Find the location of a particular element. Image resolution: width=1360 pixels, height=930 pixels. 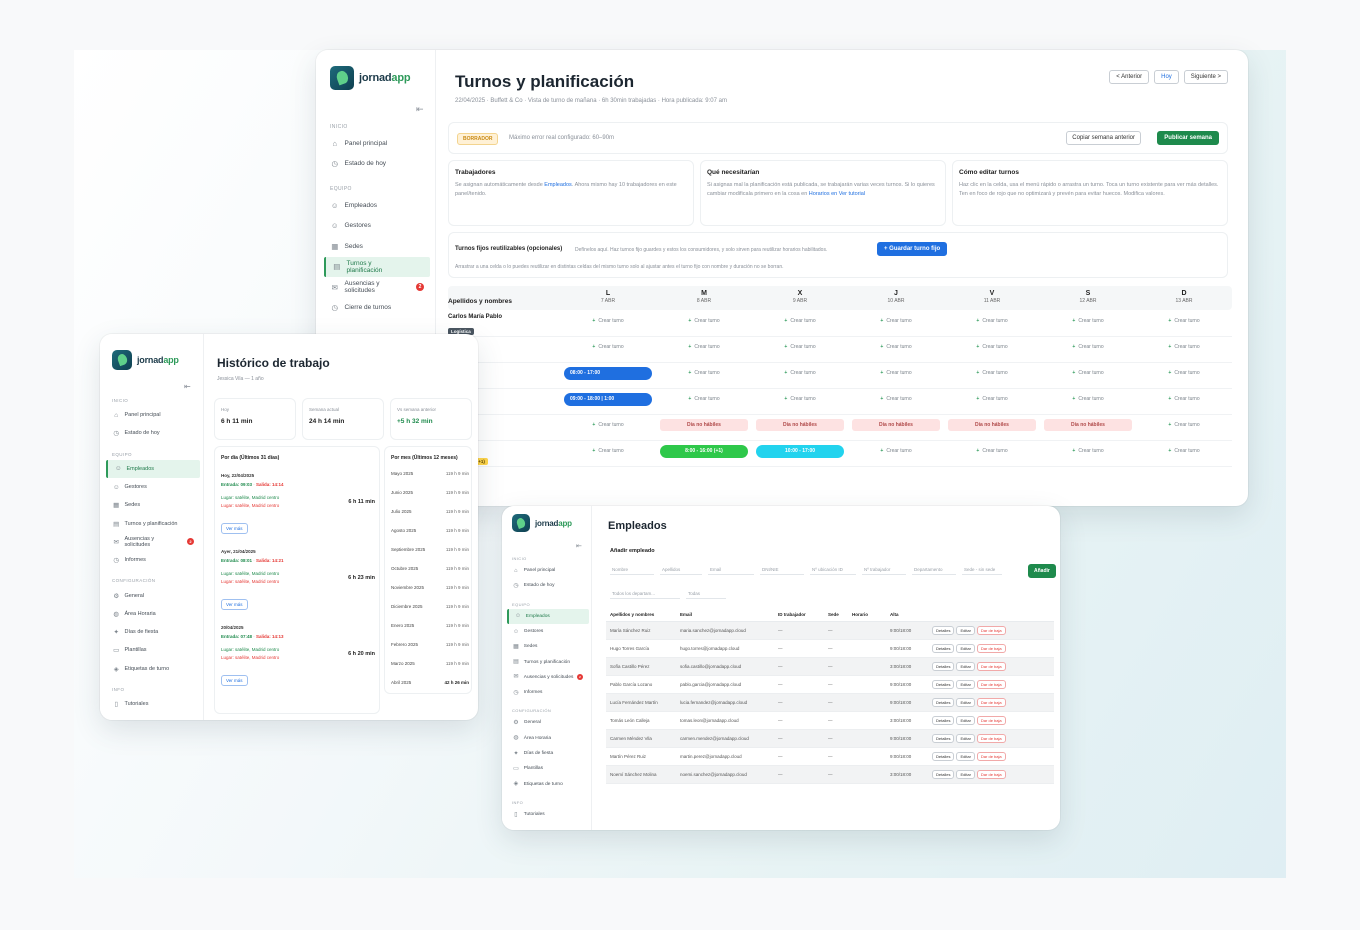

sidebar-item-etiquetas-de-turno: ◈ Etiquetas de turno is located at coordinates (548, 784).